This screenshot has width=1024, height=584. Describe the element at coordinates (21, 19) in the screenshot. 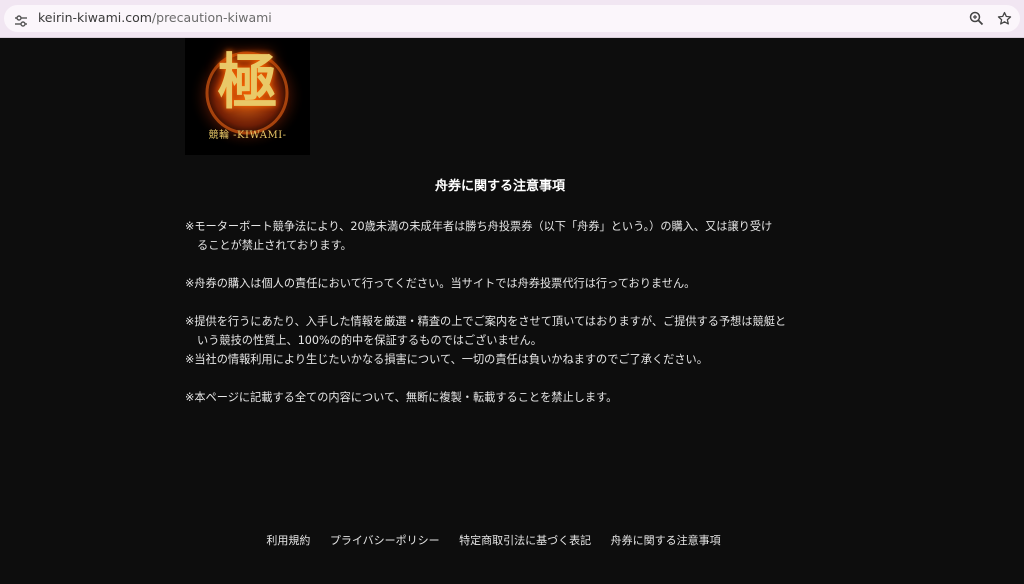

I see `tune-icon` at that location.